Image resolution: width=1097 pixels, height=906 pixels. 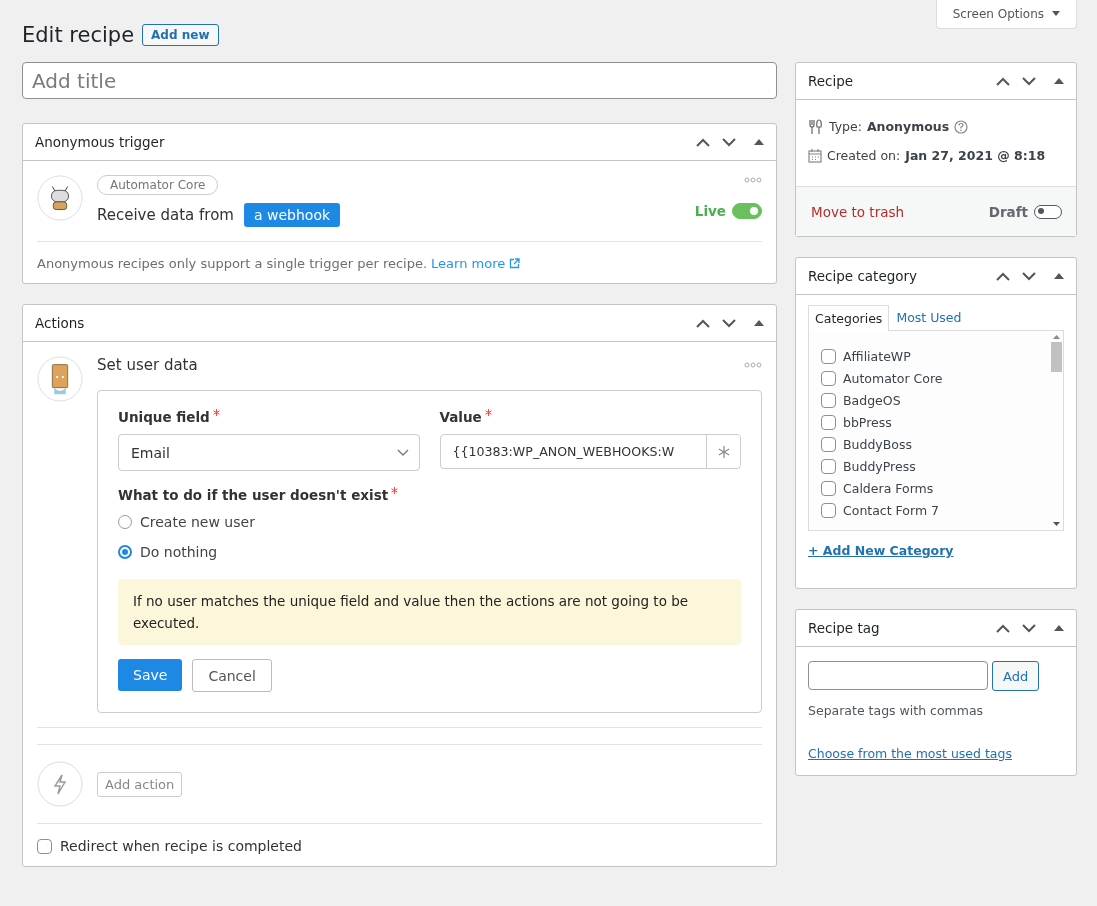 I want to click on move-to-trash-link: Move to trash, so click(x=858, y=211).